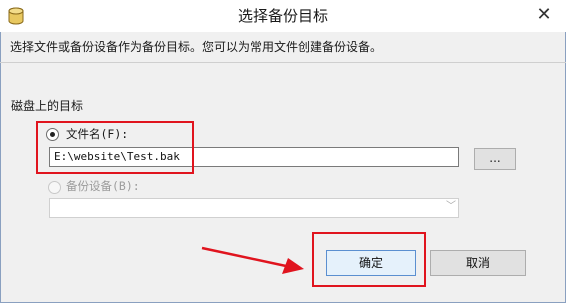  I want to click on close-icon: ✕, so click(544, 14).